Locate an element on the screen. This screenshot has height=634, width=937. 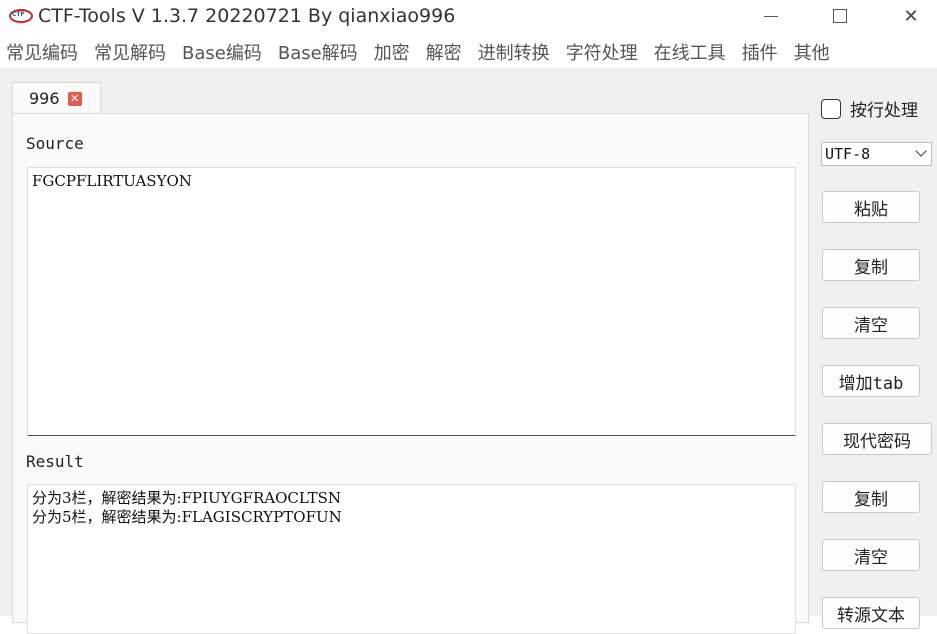
menu-decrypt: 解密 is located at coordinates (444, 52).